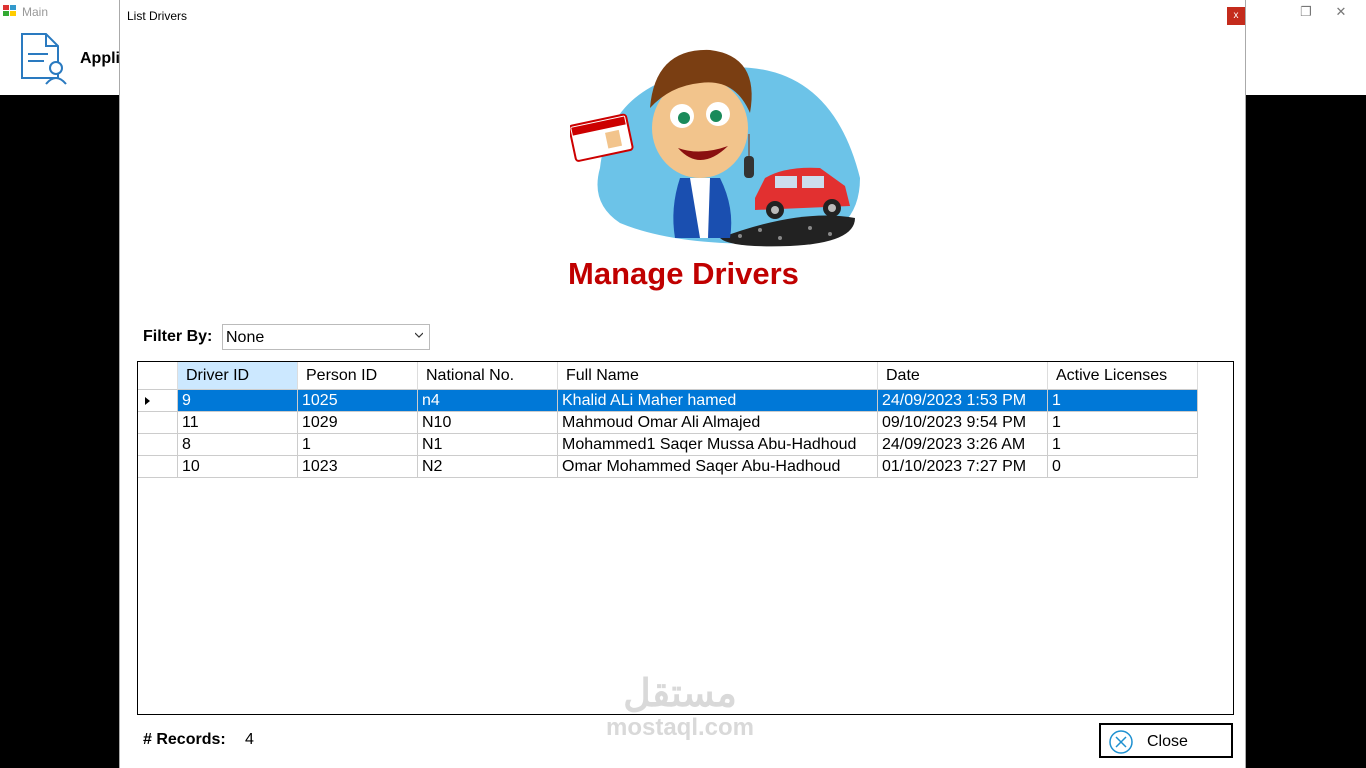  Describe the element at coordinates (44, 59) in the screenshot. I see `application-document-icon` at that location.